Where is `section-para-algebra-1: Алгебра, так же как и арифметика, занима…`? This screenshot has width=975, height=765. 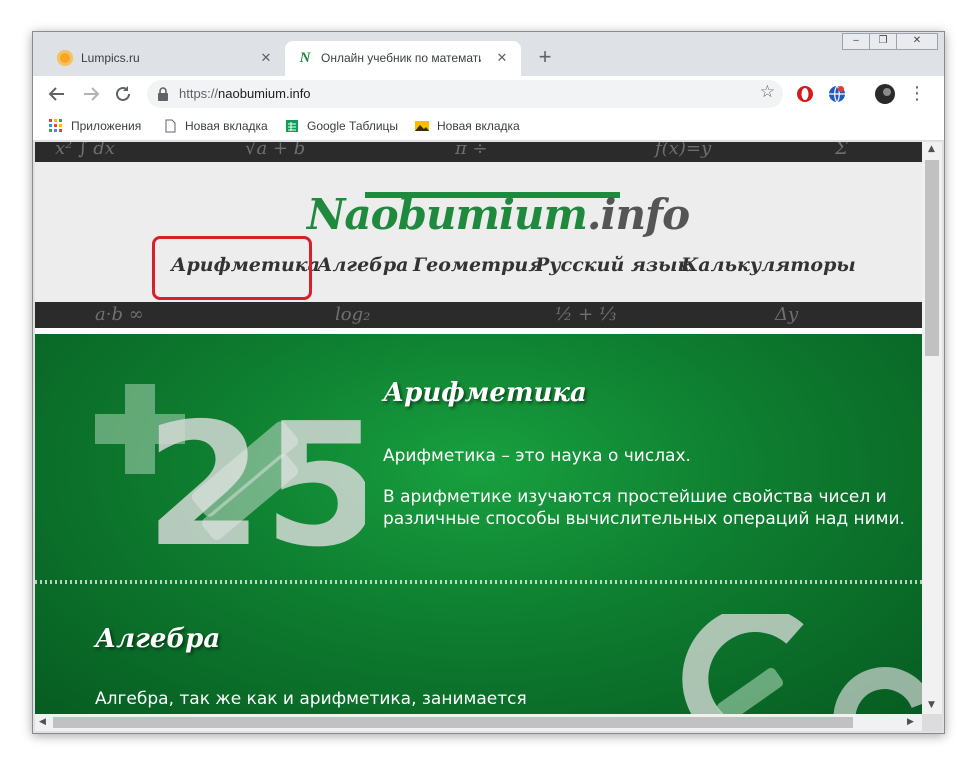
section-para-algebra-1: Алгебра, так же как и арифметика, занима… is located at coordinates (311, 699).